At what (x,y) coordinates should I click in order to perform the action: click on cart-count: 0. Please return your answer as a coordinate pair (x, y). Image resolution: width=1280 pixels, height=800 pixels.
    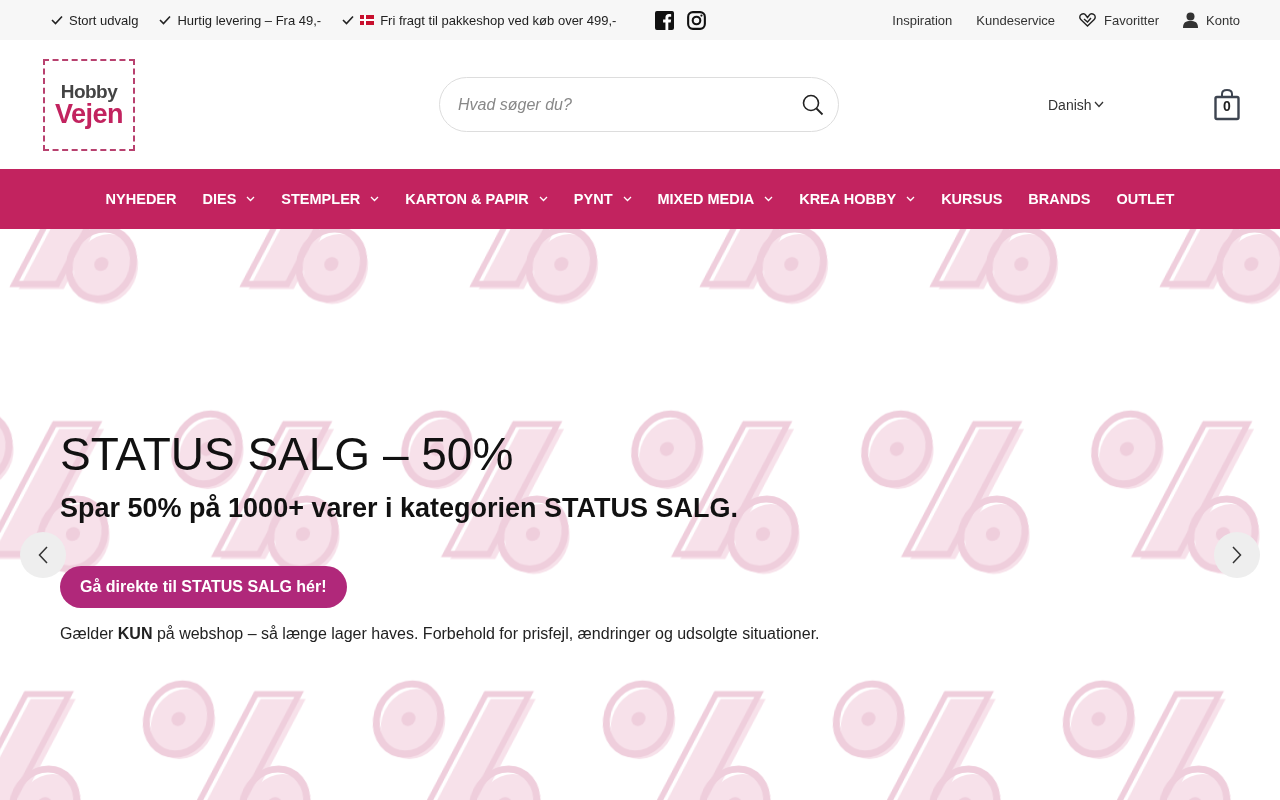
    Looking at the image, I should click on (1227, 105).